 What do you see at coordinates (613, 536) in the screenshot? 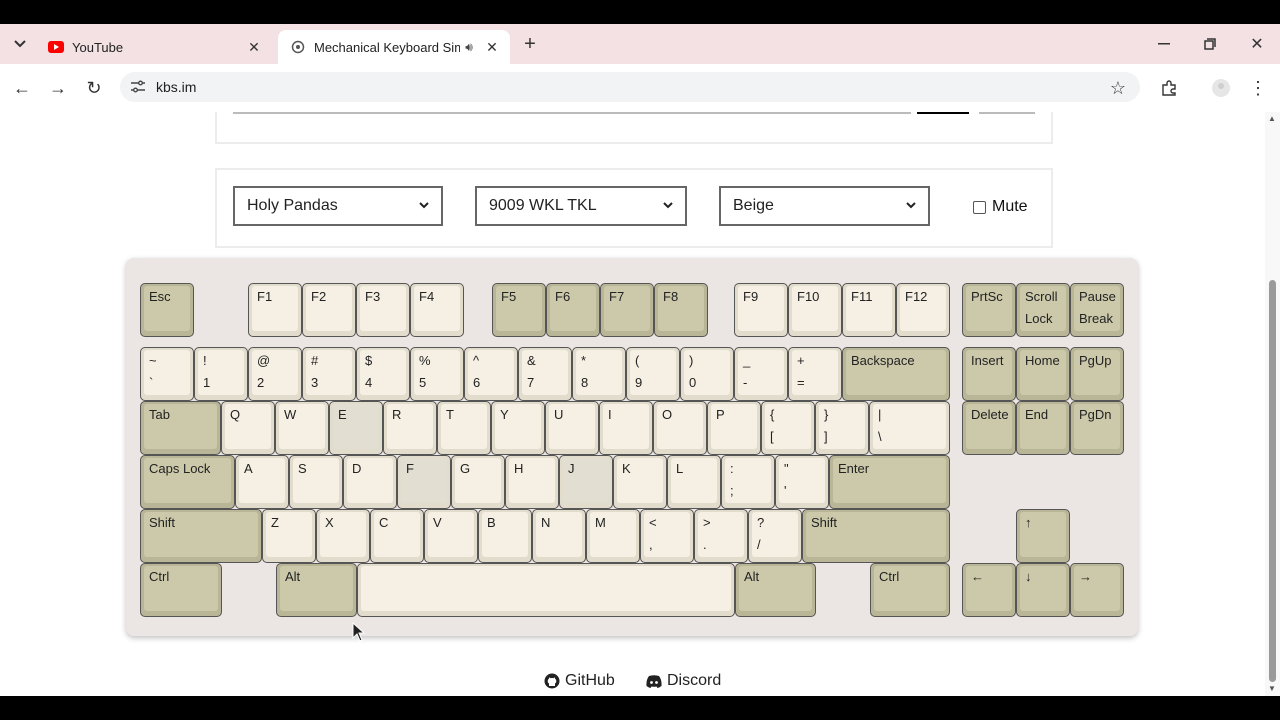
I see `key-m: M` at bounding box center [613, 536].